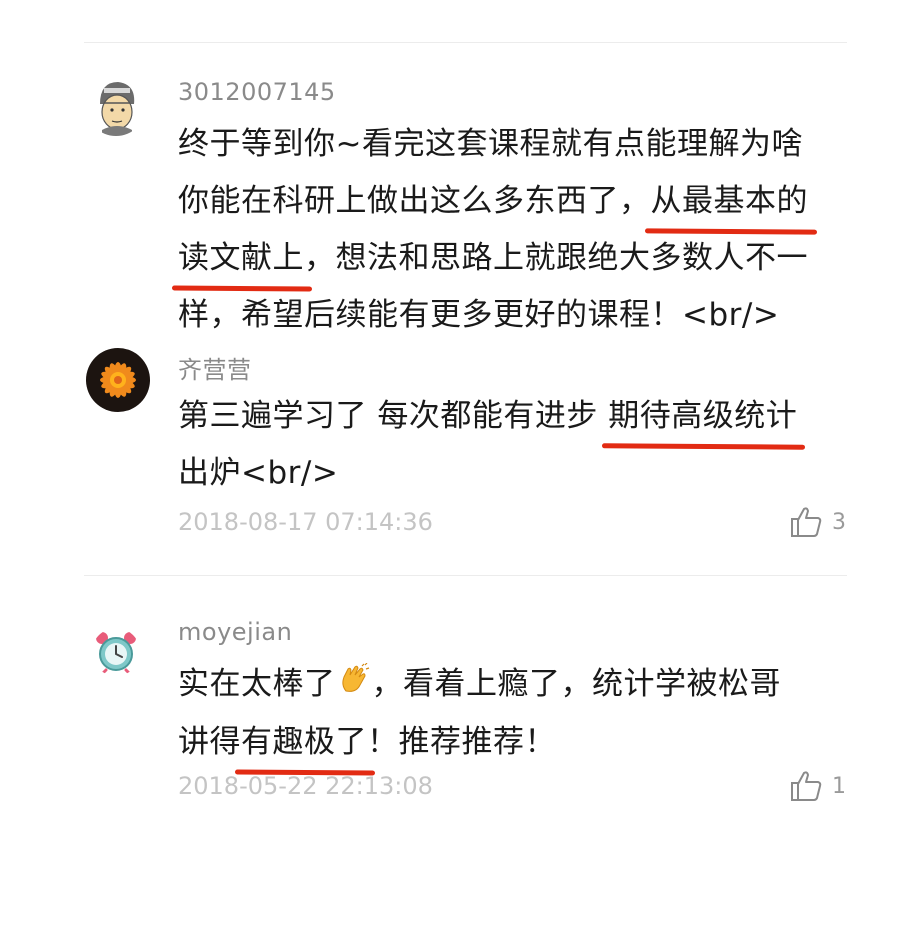  I want to click on underline-highlight: 读文献上, so click(241, 258).